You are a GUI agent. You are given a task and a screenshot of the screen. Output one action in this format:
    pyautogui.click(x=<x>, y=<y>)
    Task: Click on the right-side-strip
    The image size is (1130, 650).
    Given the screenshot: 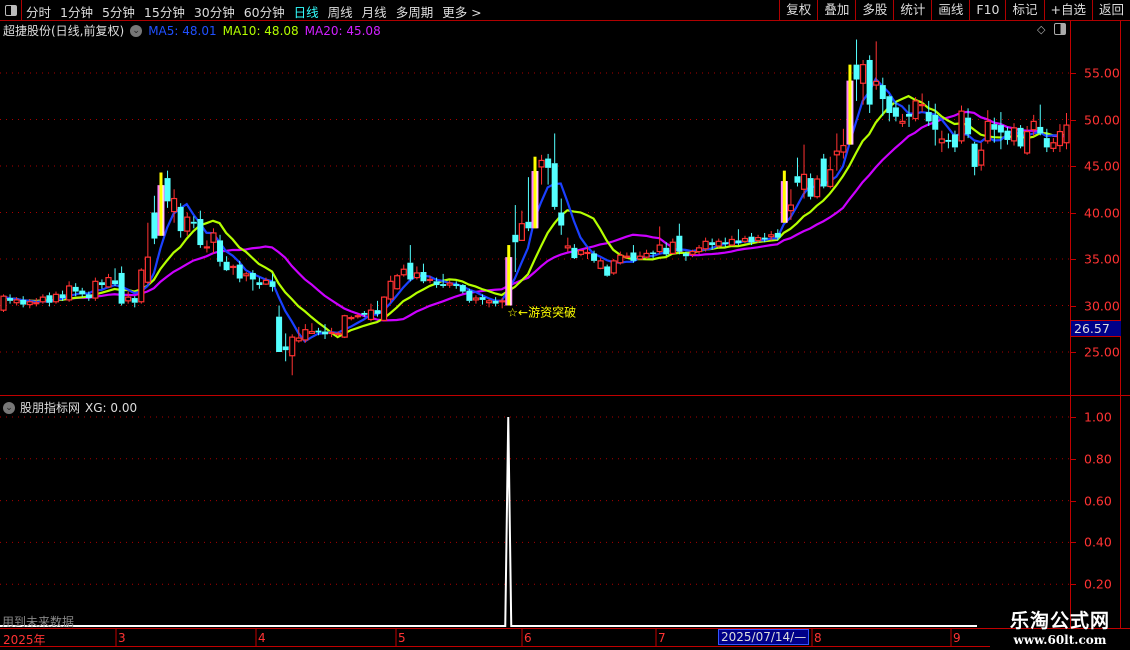 What is the action you would take?
    pyautogui.click(x=1125, y=325)
    